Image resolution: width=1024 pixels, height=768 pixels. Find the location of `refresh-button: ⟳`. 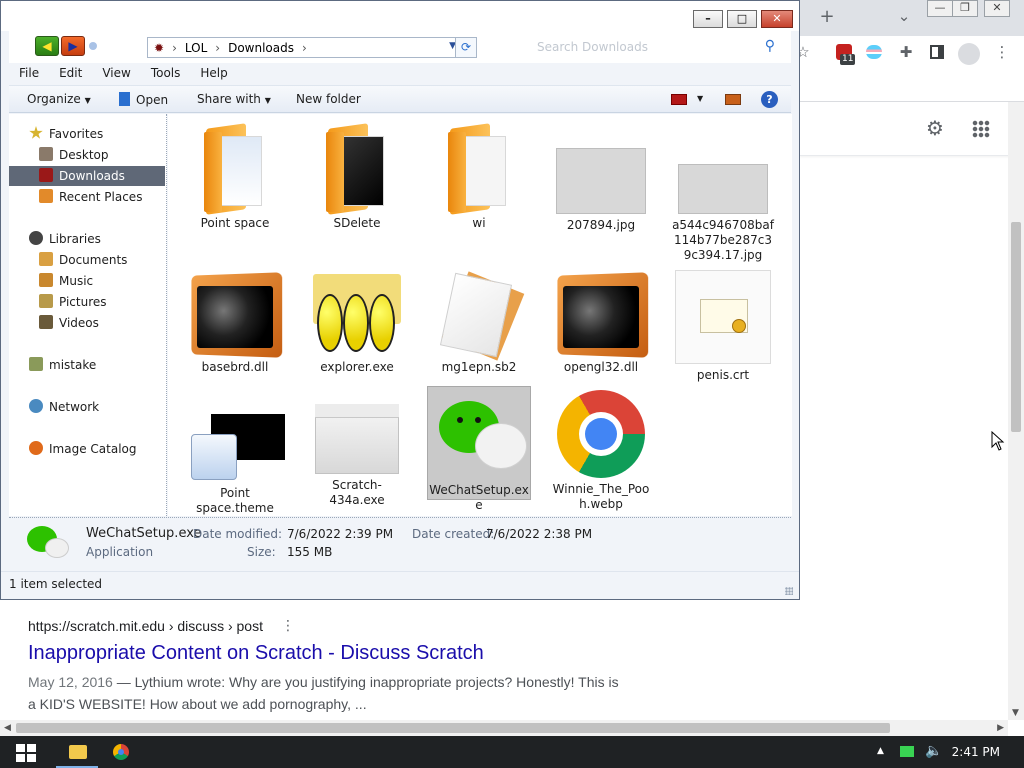

refresh-button: ⟳ is located at coordinates (466, 47).